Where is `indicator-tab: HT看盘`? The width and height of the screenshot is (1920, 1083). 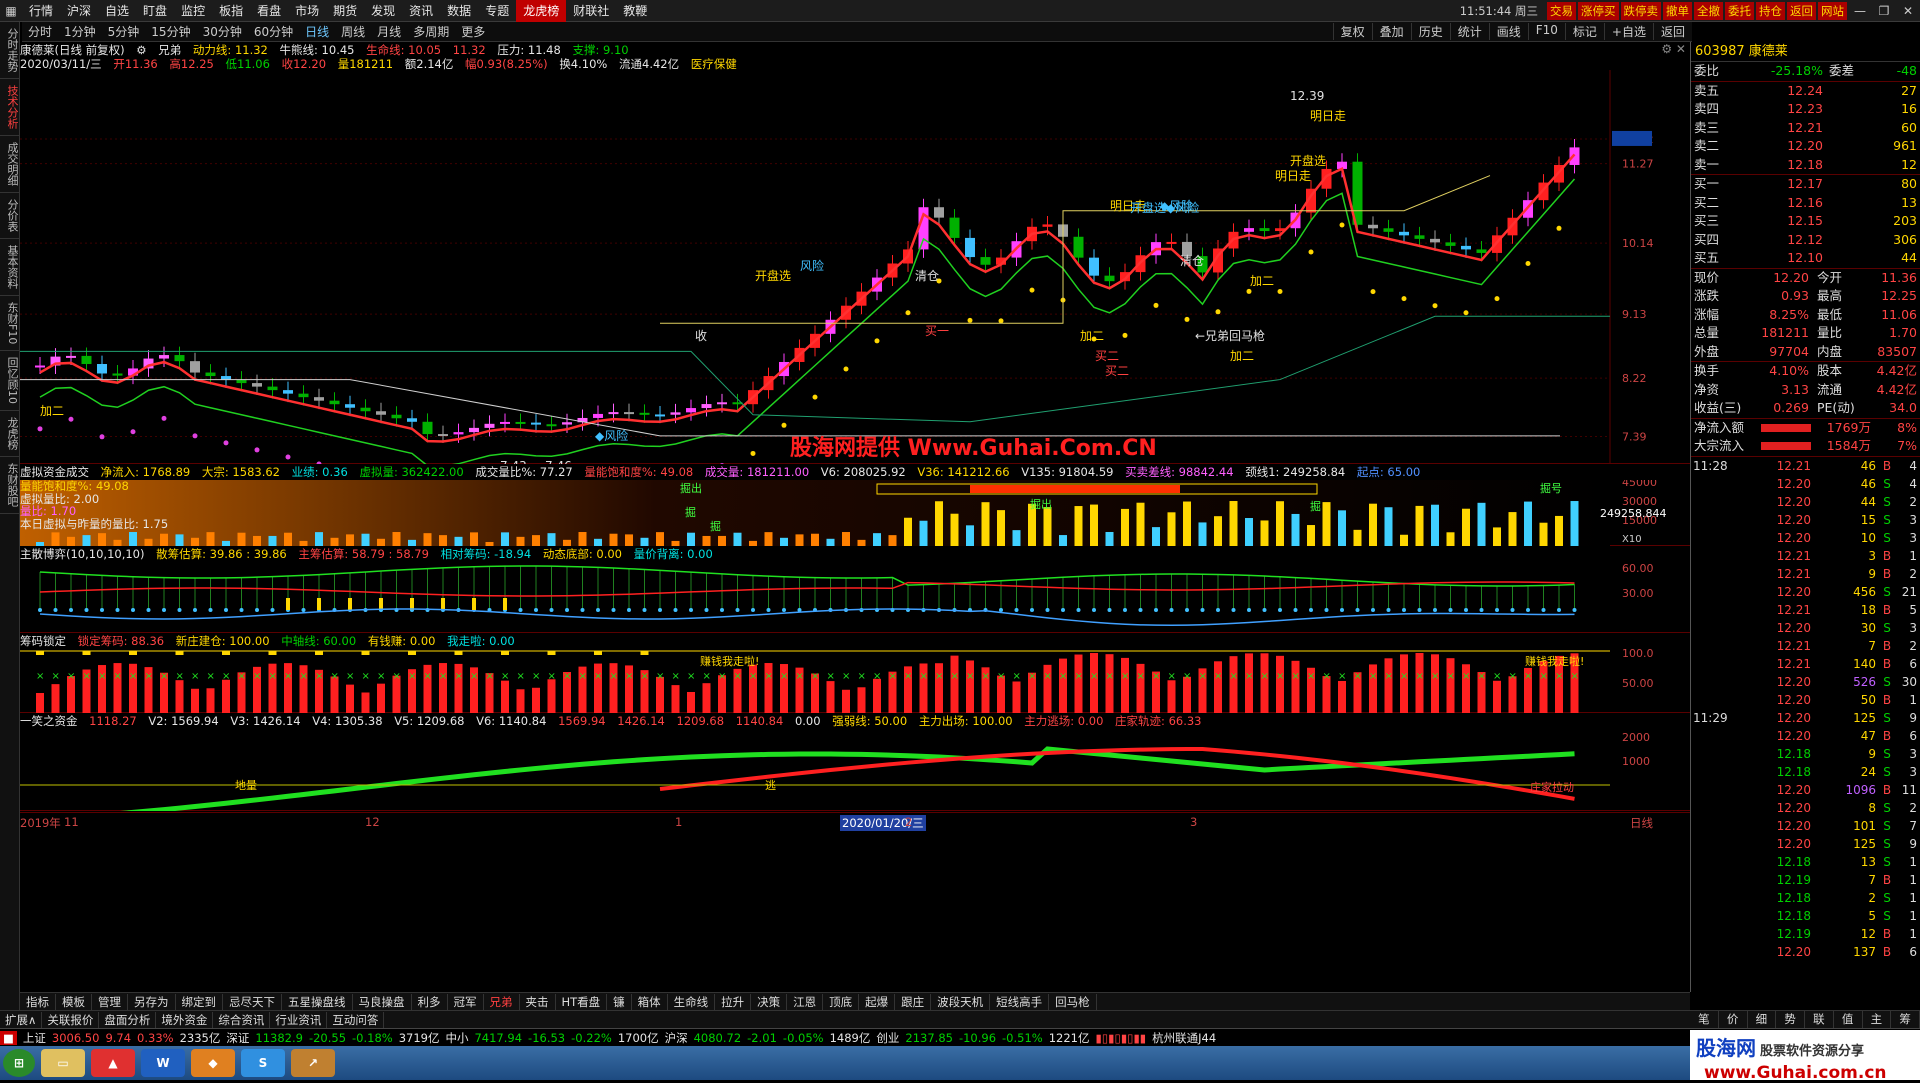 indicator-tab: HT看盘 is located at coordinates (582, 1001).